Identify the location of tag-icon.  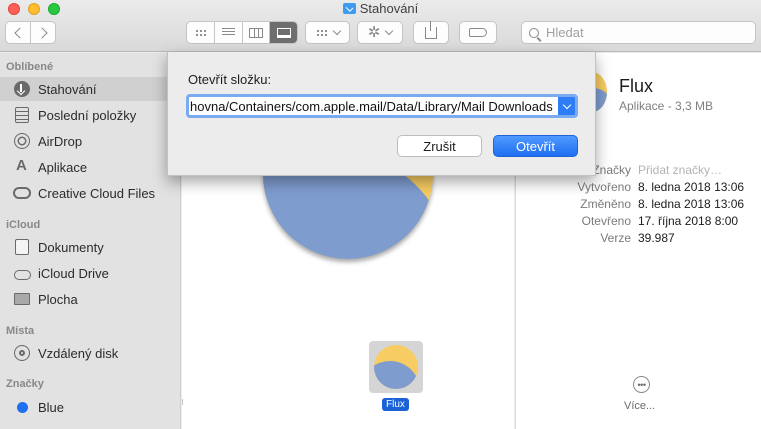
(478, 32).